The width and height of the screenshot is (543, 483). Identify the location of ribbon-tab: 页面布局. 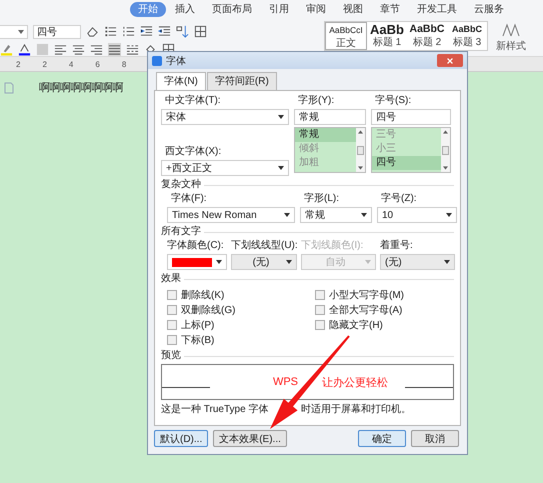
(232, 9).